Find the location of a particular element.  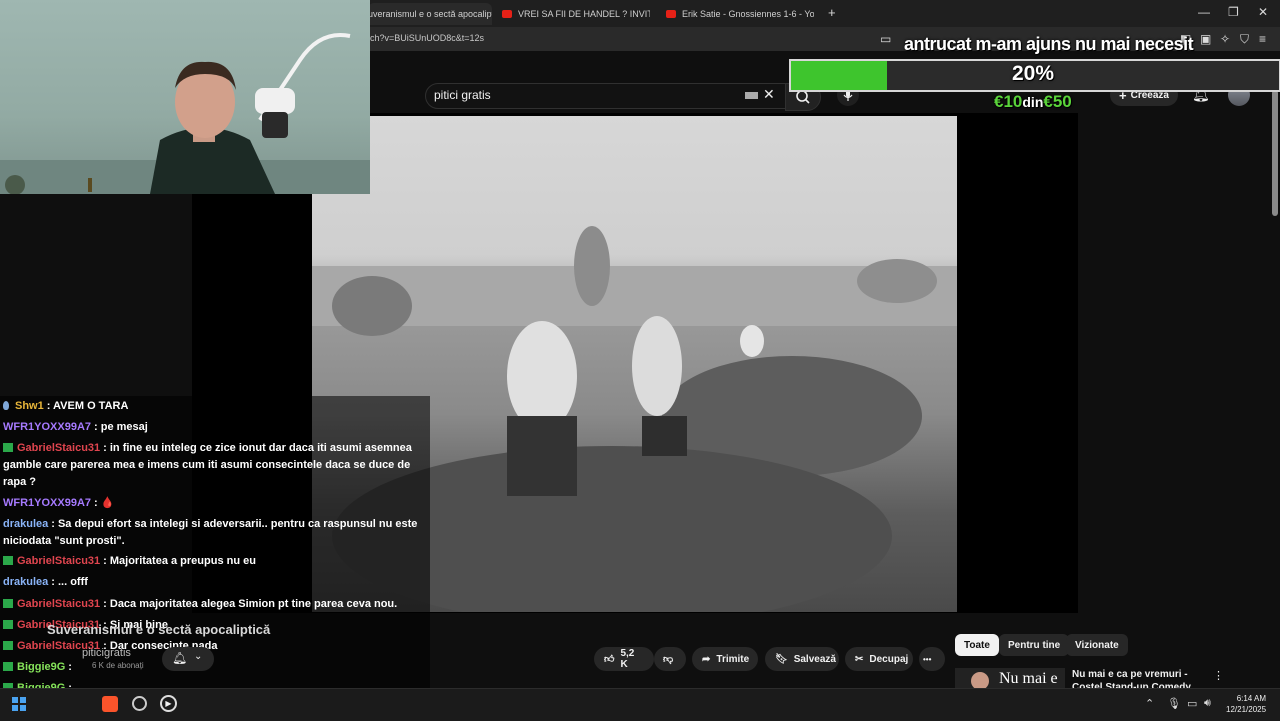

bell-icon: 🔔︎ is located at coordinates (180, 658).